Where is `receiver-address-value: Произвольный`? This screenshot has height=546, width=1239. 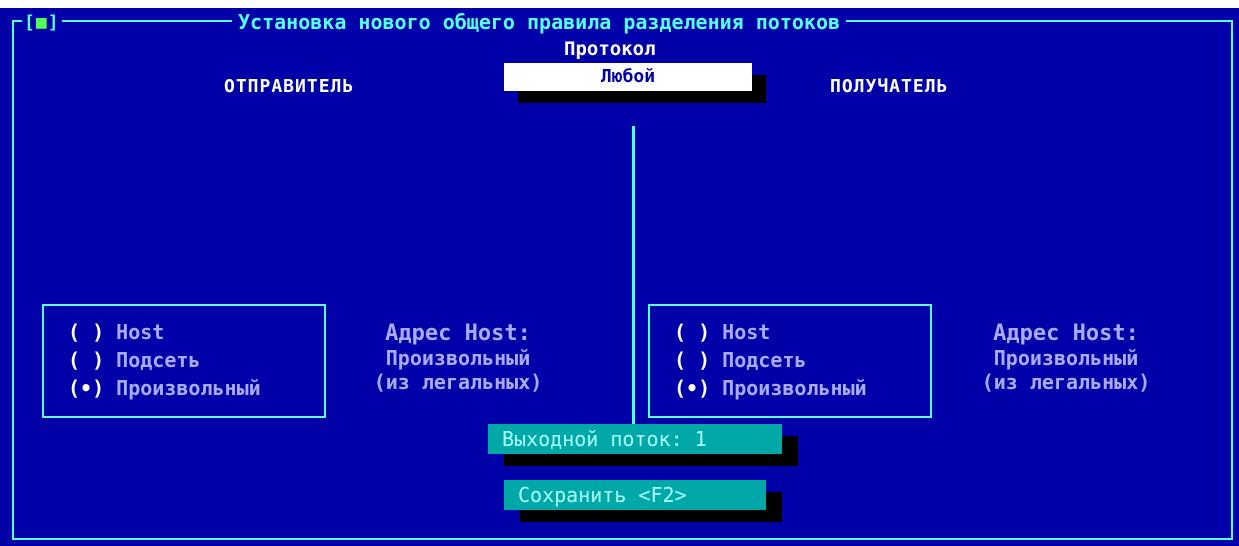 receiver-address-value: Произвольный is located at coordinates (1066, 358).